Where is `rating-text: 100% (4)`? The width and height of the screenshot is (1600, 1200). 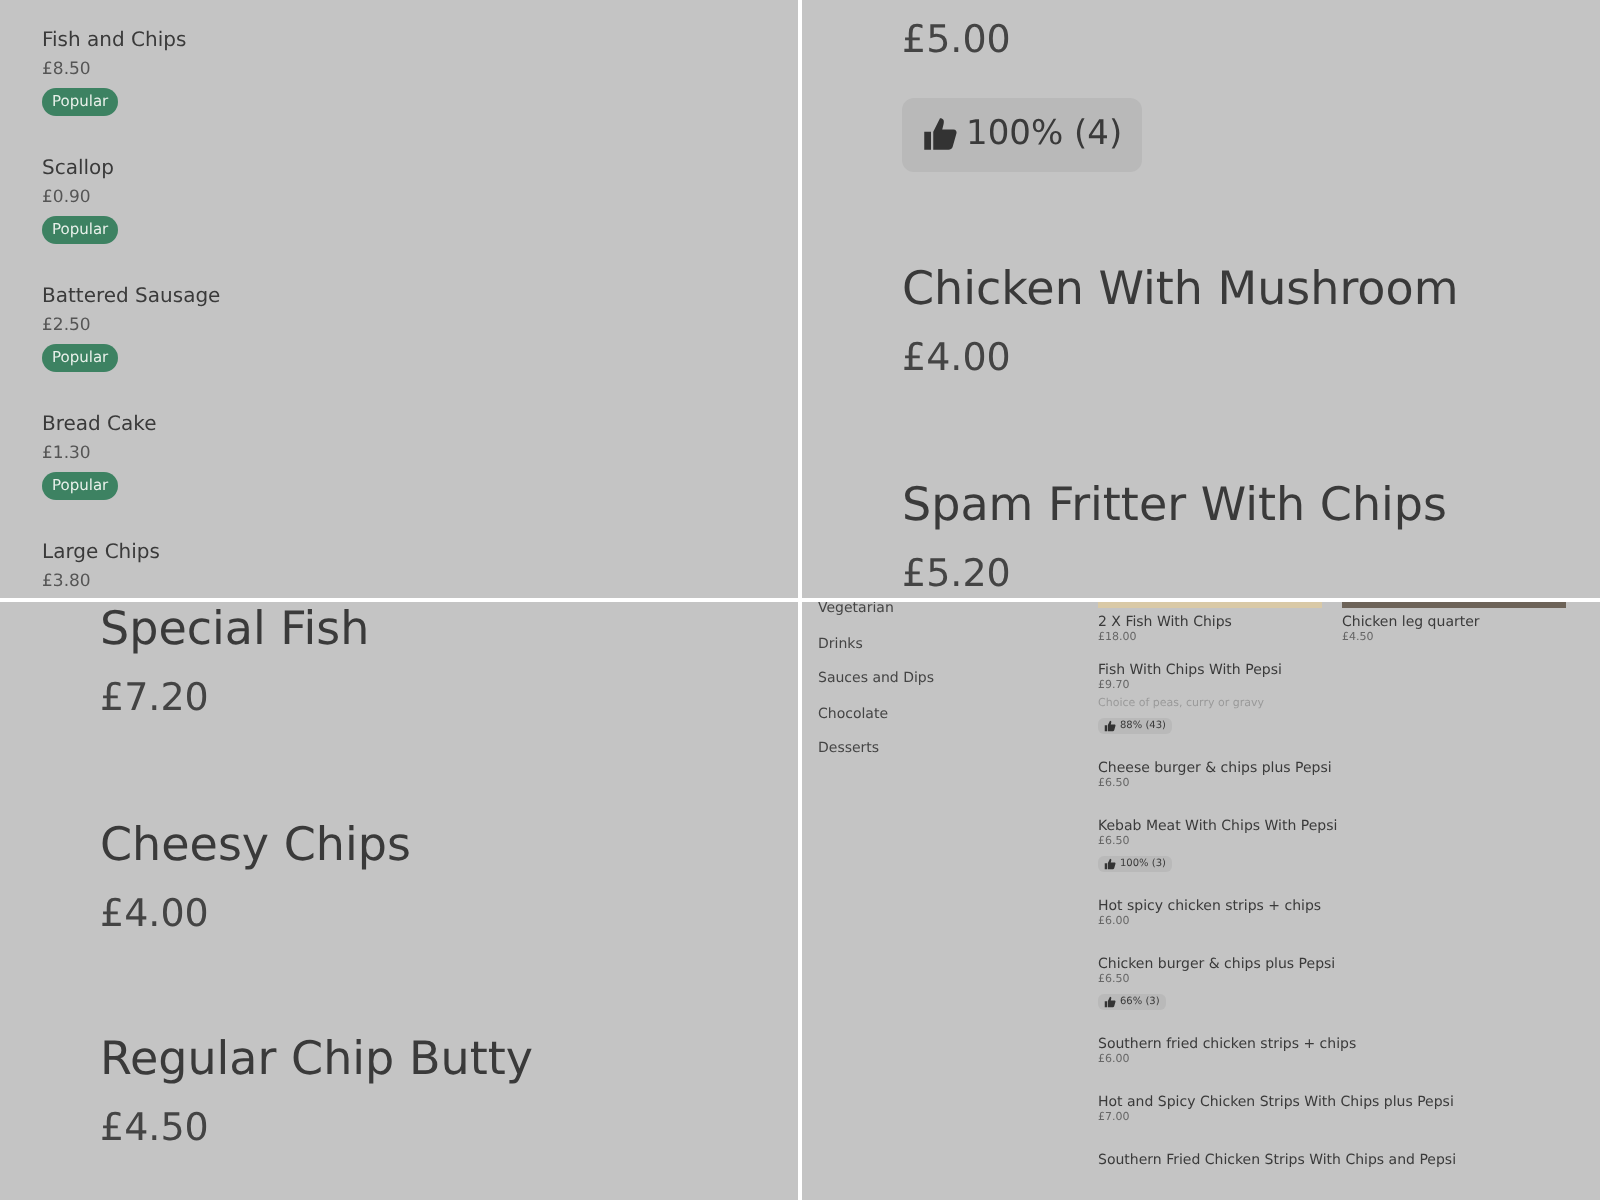 rating-text: 100% (4) is located at coordinates (1044, 134).